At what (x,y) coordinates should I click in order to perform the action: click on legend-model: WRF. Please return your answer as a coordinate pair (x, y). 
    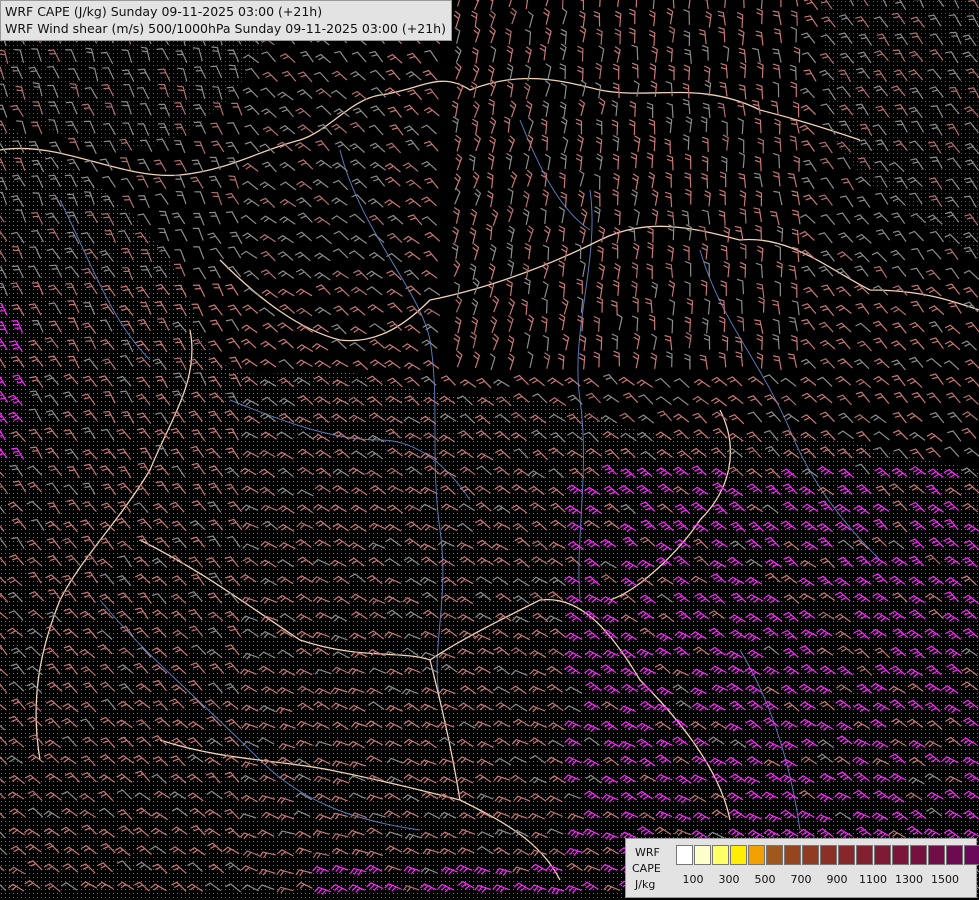
    Looking at the image, I should click on (647, 852).